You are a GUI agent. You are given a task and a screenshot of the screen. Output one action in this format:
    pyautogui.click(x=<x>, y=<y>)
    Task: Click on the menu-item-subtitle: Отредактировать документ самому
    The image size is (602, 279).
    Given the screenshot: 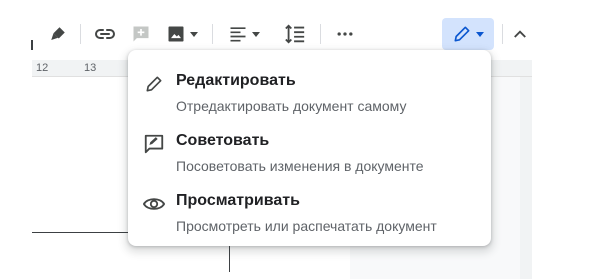 What is the action you would take?
    pyautogui.click(x=291, y=106)
    